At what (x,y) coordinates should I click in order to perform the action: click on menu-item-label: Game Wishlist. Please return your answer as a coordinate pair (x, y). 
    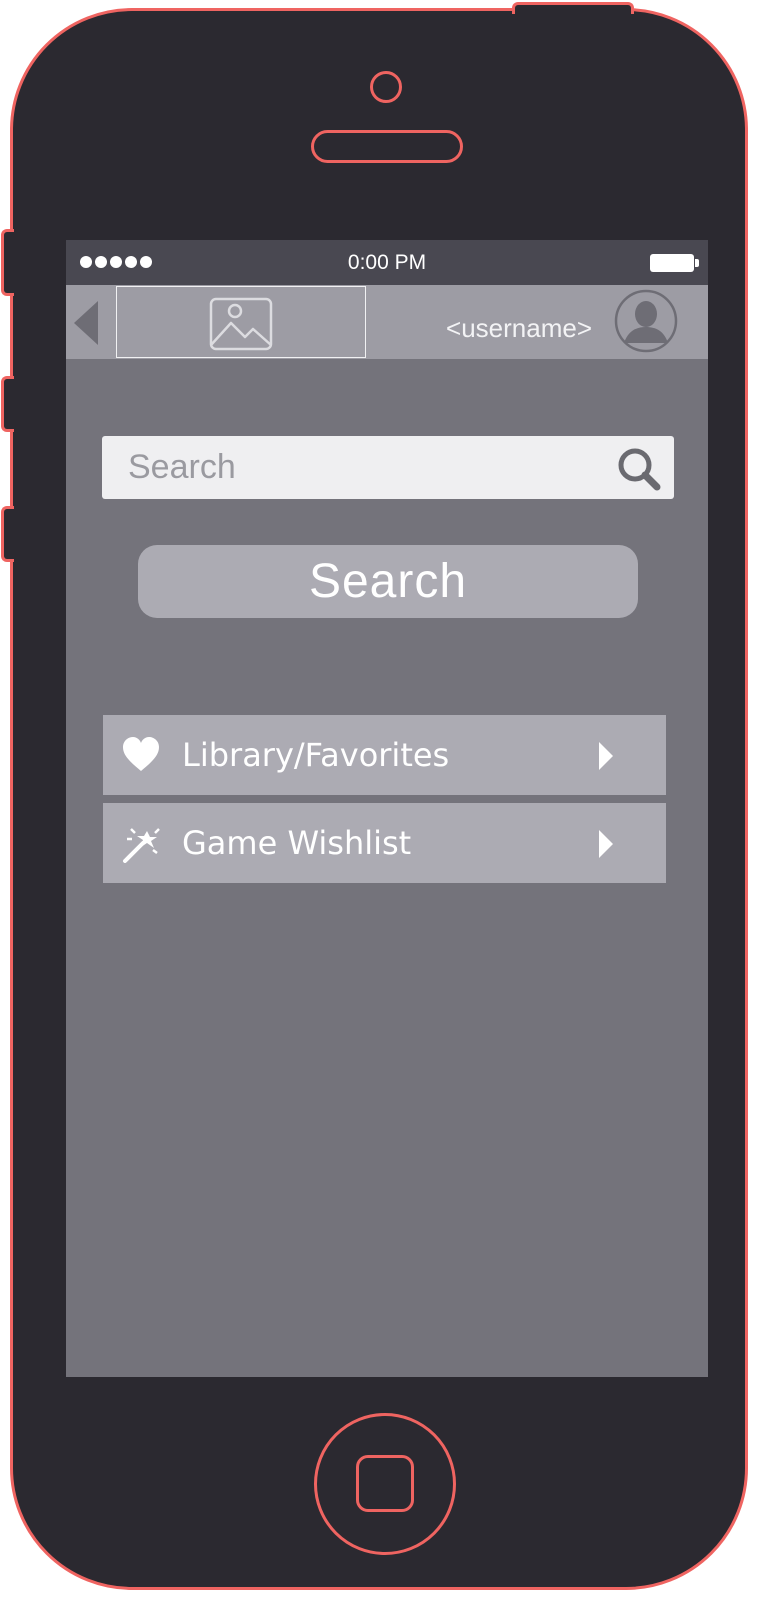
    Looking at the image, I should click on (297, 843).